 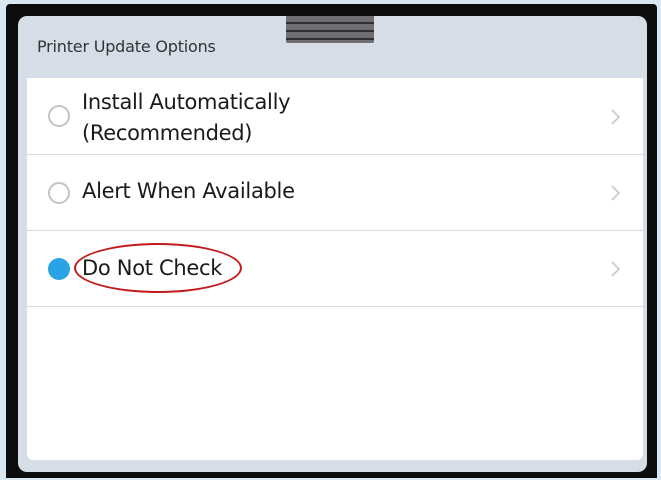 I want to click on option-alert-when-available: Alert When Available, so click(x=335, y=193).